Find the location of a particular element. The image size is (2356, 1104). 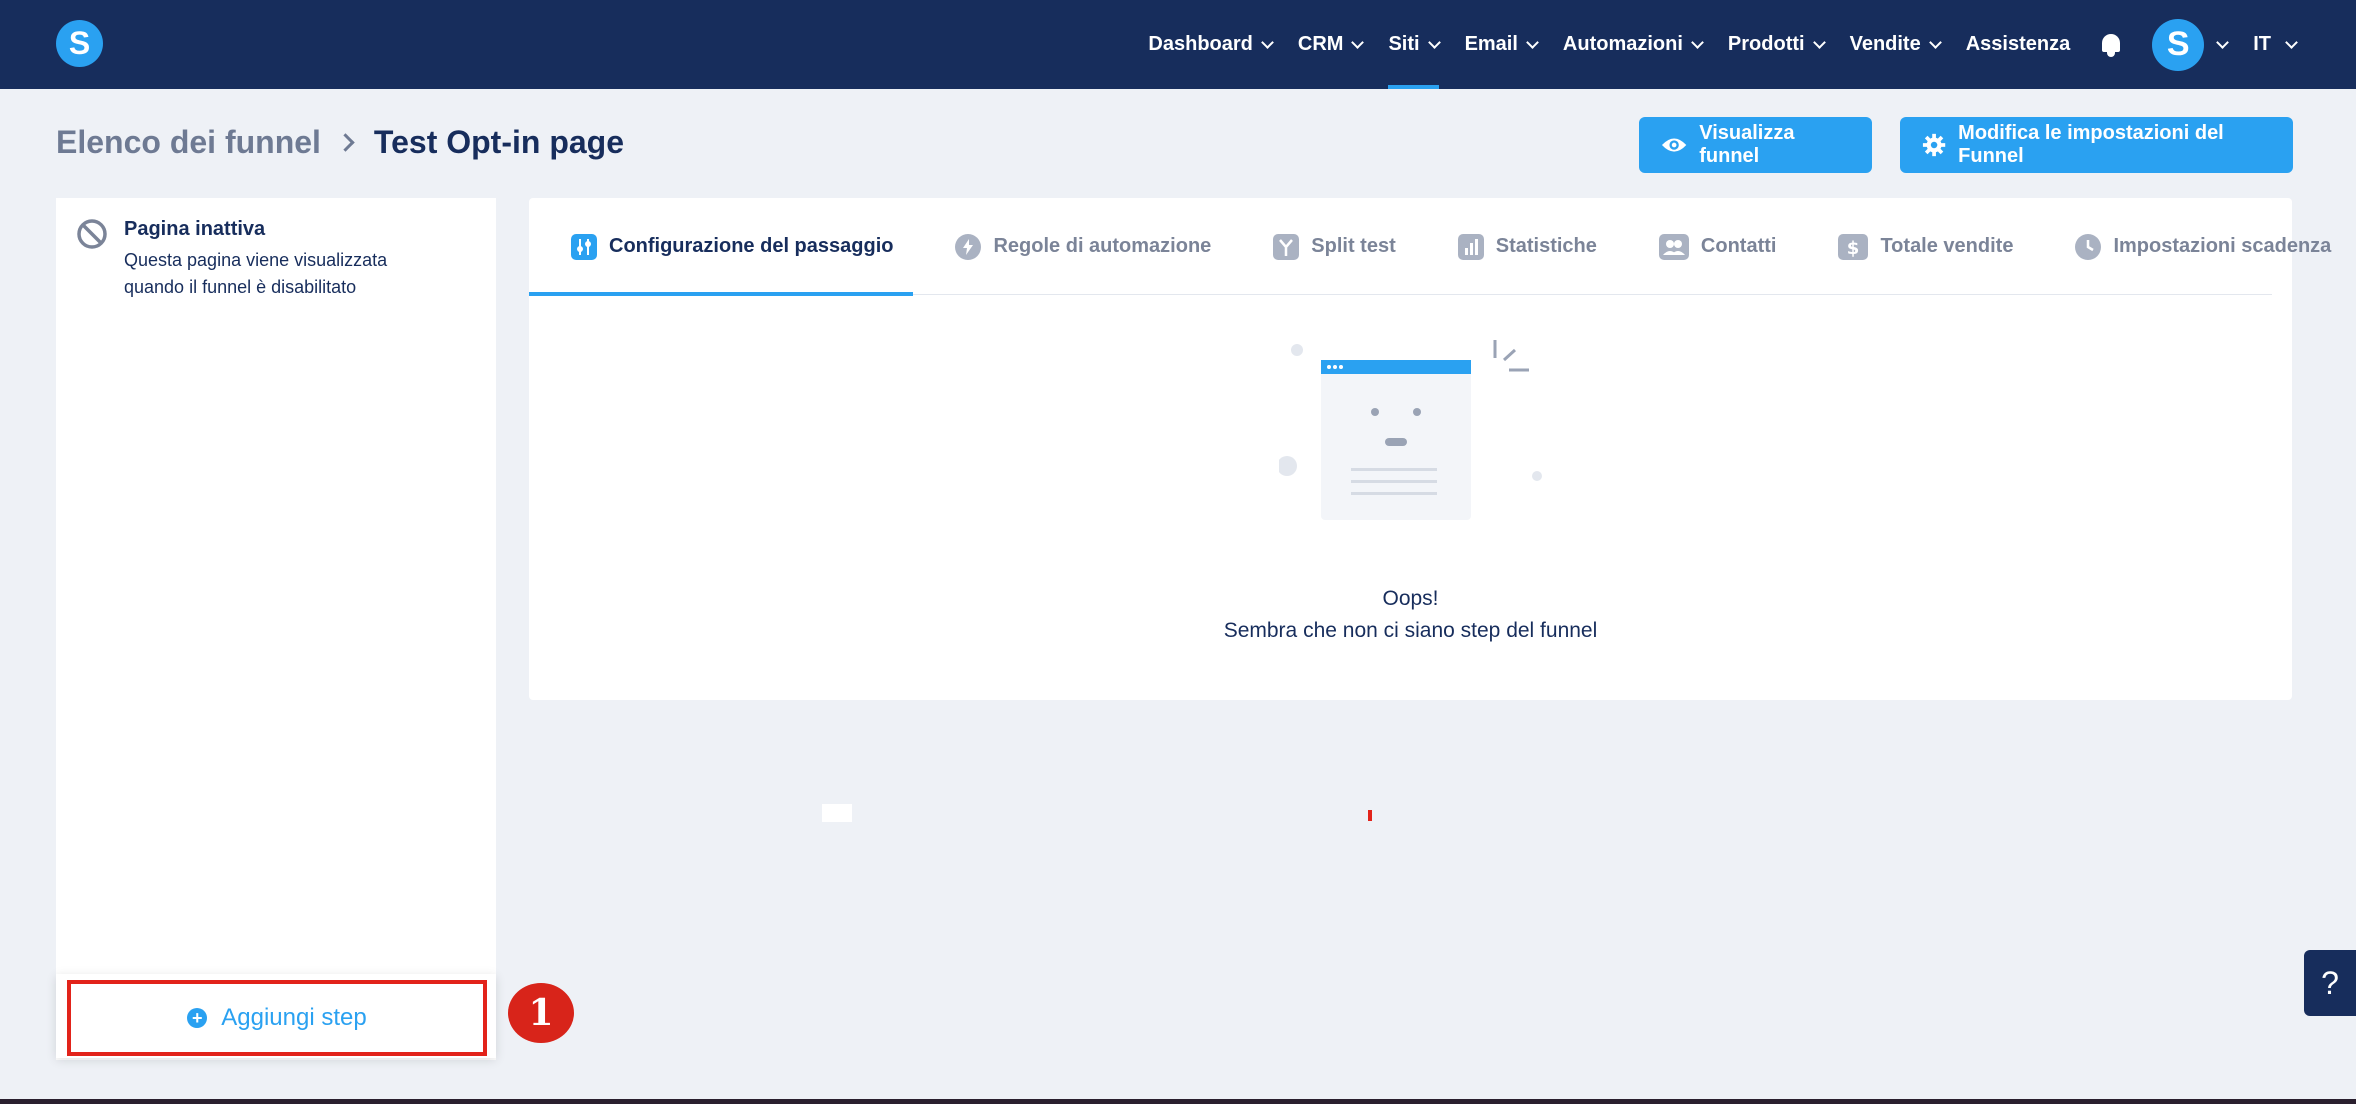

tab-total-sales: $ Totale vendite is located at coordinates (1914, 246).